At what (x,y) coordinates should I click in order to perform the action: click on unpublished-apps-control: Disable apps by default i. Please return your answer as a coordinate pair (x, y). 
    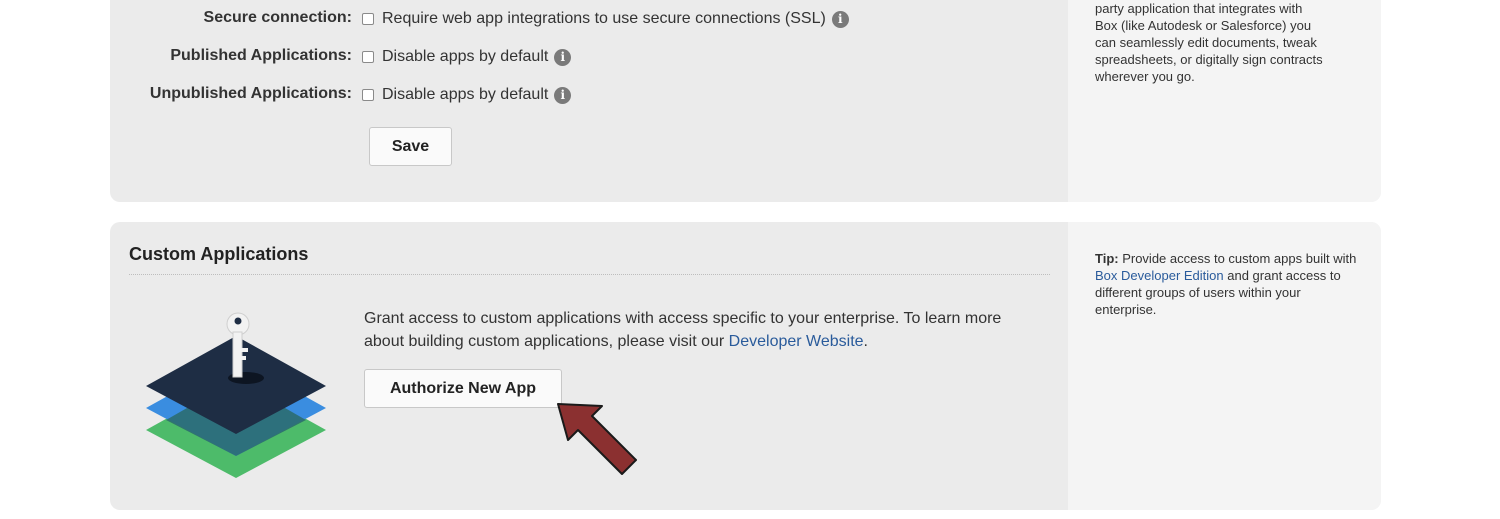
    Looking at the image, I should click on (467, 95).